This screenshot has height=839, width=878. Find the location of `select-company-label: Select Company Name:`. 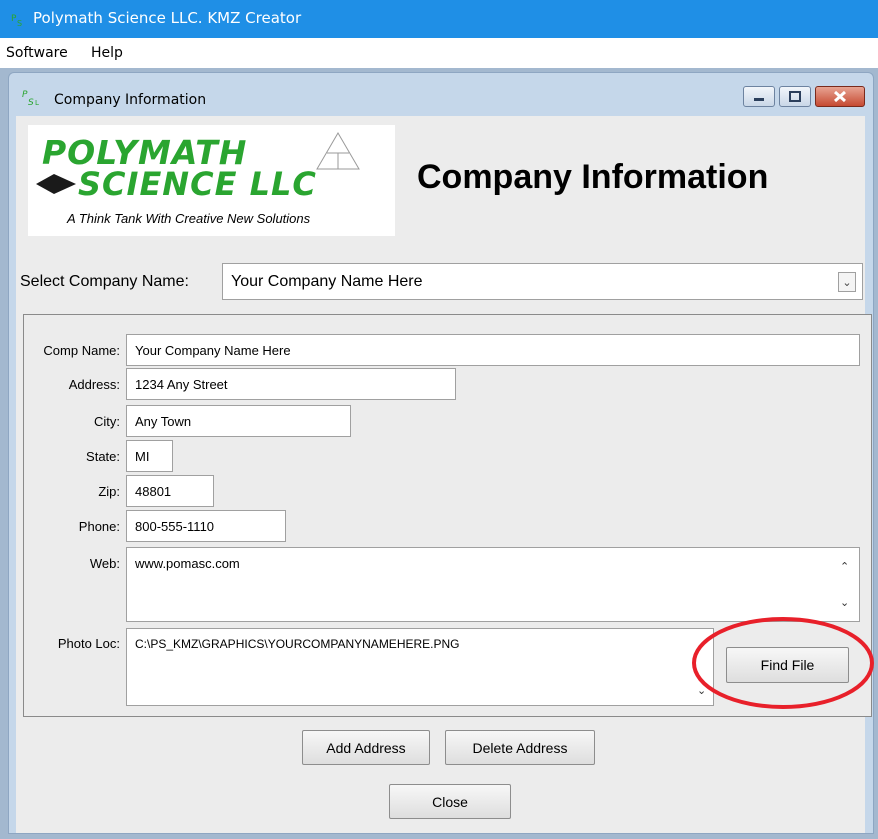

select-company-label: Select Company Name: is located at coordinates (104, 281).